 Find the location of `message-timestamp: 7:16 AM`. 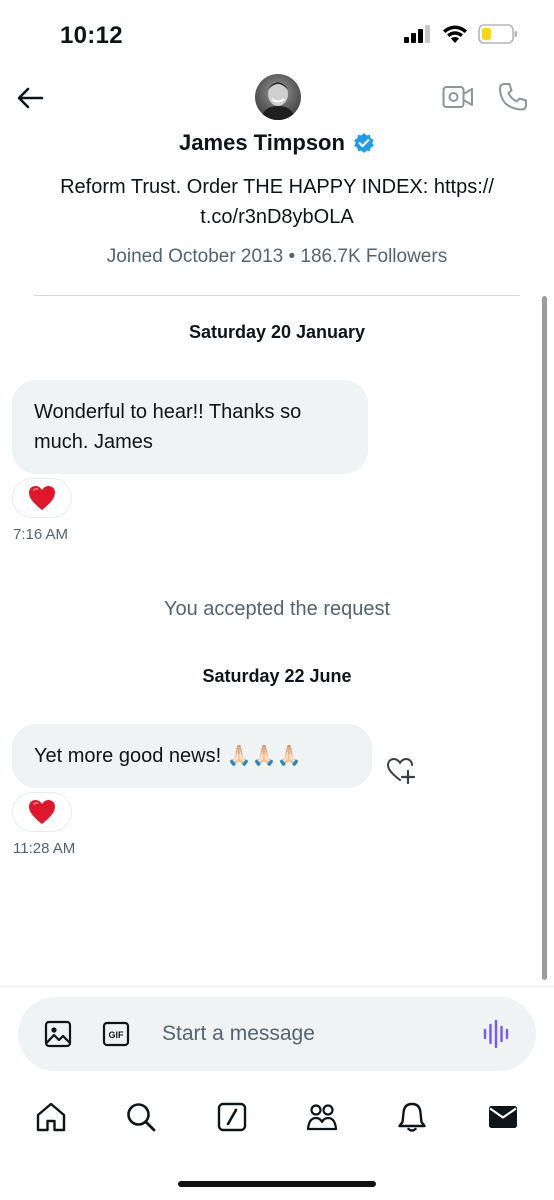

message-timestamp: 7:16 AM is located at coordinates (41, 534).